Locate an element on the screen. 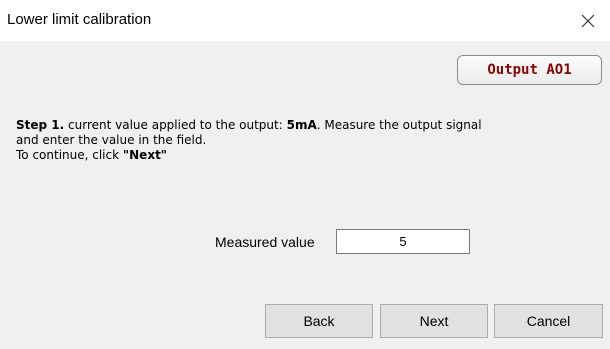  measured-value-input is located at coordinates (403, 241).